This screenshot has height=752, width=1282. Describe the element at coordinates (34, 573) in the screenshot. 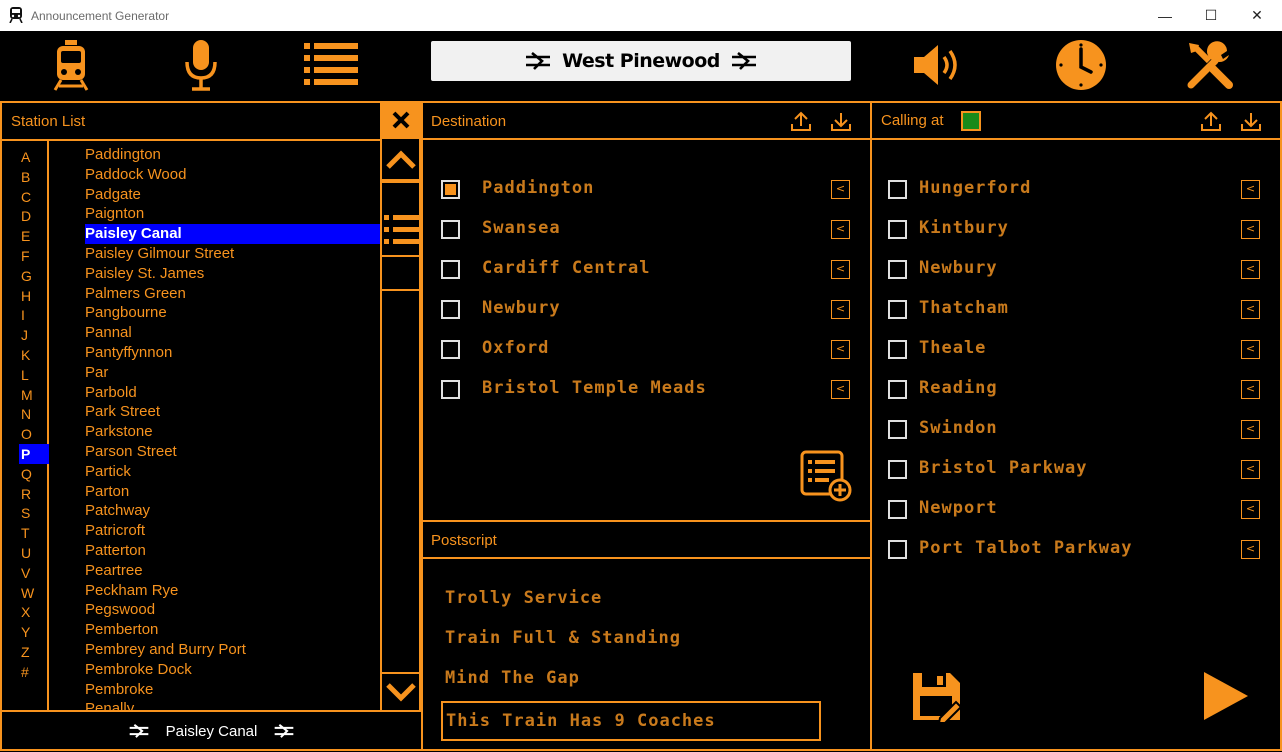

I see `letter-index-item: V` at that location.